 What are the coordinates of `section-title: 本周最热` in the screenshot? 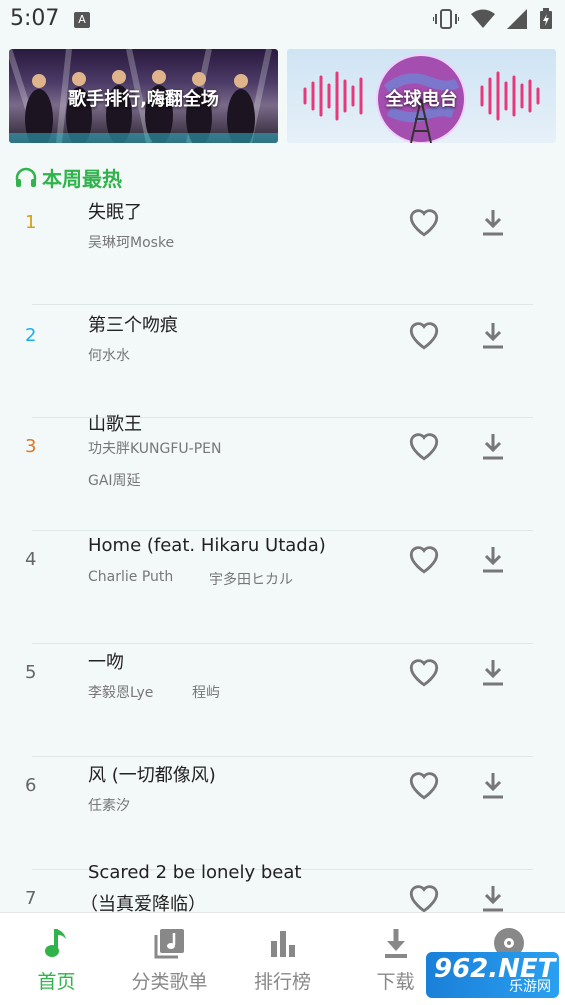 It's located at (68, 177).